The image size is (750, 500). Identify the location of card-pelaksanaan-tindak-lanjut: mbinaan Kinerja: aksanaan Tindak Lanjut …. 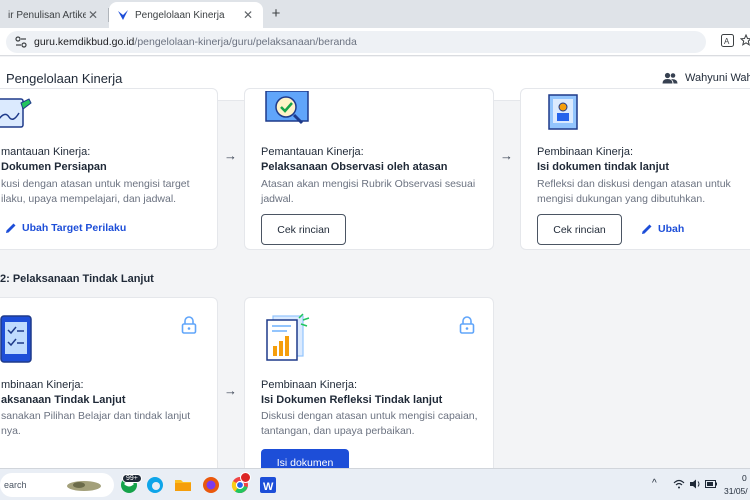
(109, 387).